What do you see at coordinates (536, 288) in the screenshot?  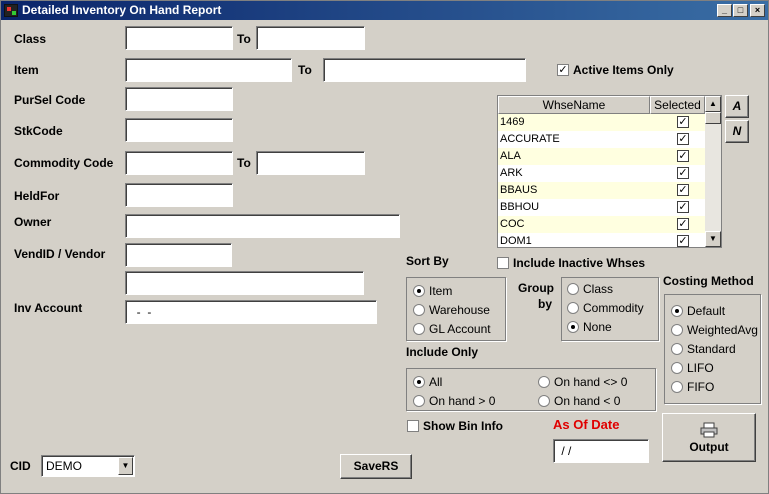 I see `group-by-label-1: Group` at bounding box center [536, 288].